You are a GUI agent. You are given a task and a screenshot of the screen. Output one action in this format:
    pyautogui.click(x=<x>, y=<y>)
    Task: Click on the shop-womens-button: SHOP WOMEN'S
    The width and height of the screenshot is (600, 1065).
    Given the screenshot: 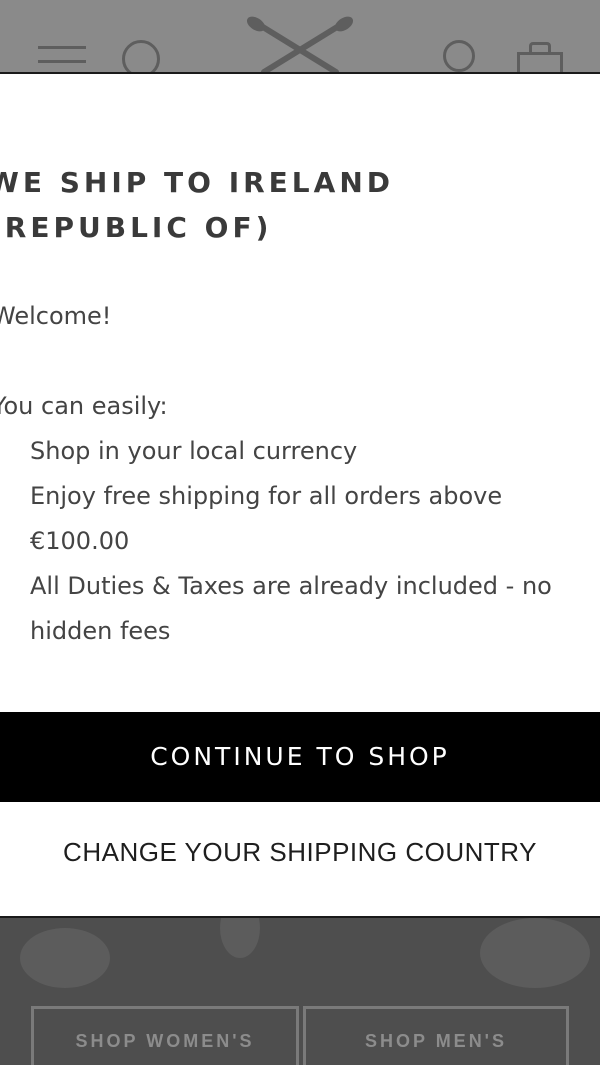 What is the action you would take?
    pyautogui.click(x=165, y=1035)
    